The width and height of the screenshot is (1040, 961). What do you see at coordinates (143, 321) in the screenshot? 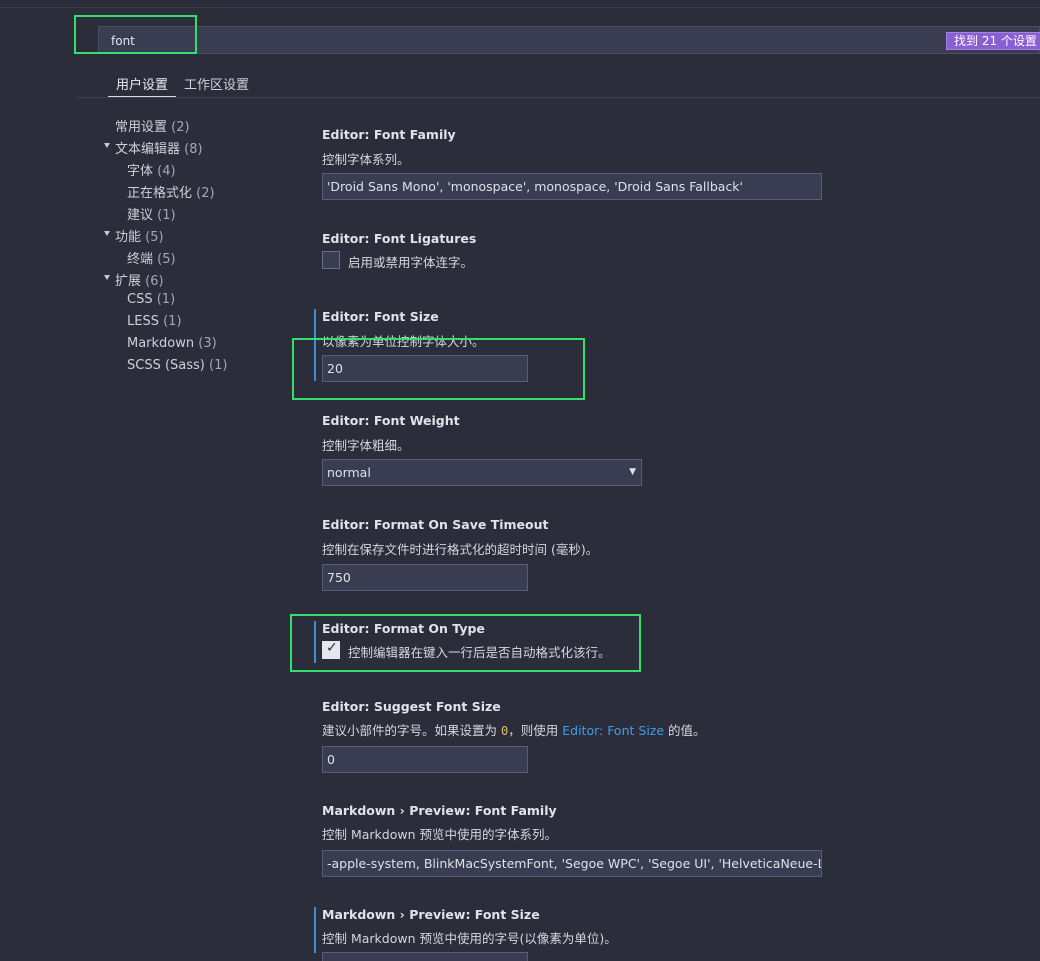
I see `toc-item-label: LESS` at bounding box center [143, 321].